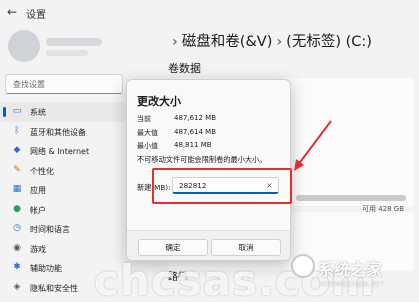  I want to click on privacy-icon: ◈, so click(17, 286).